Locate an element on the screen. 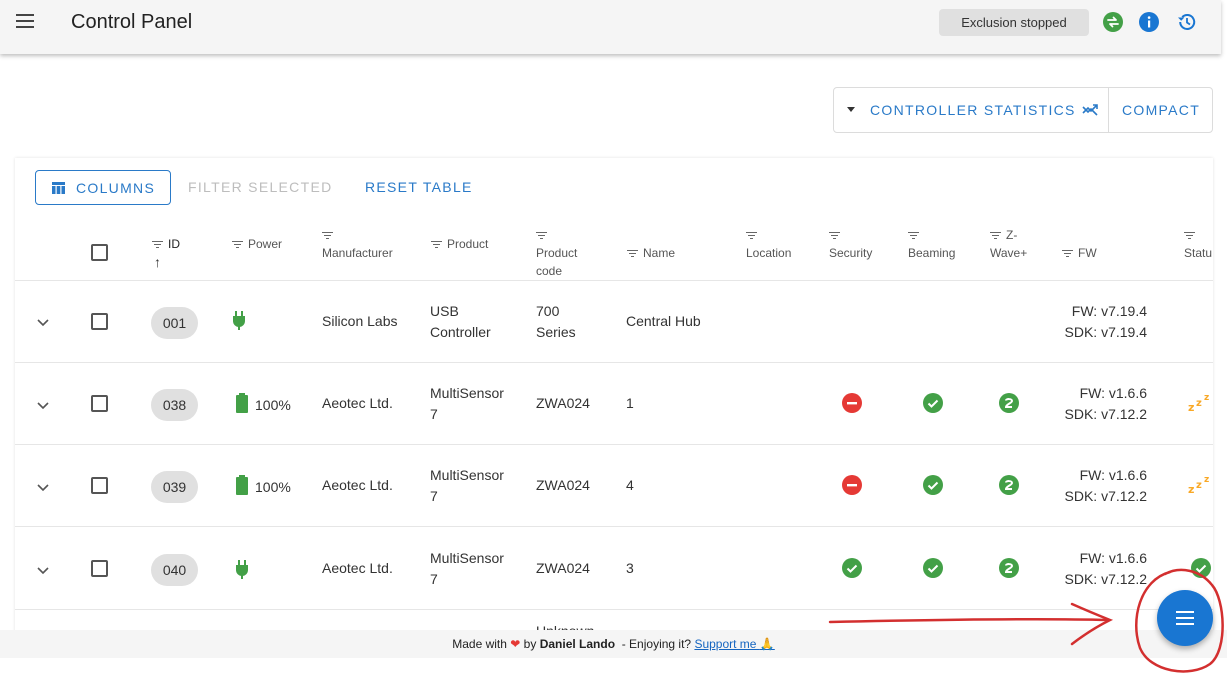 The height and width of the screenshot is (678, 1227). column-header-manufacturer: Manufacturer is located at coordinates (357, 244).